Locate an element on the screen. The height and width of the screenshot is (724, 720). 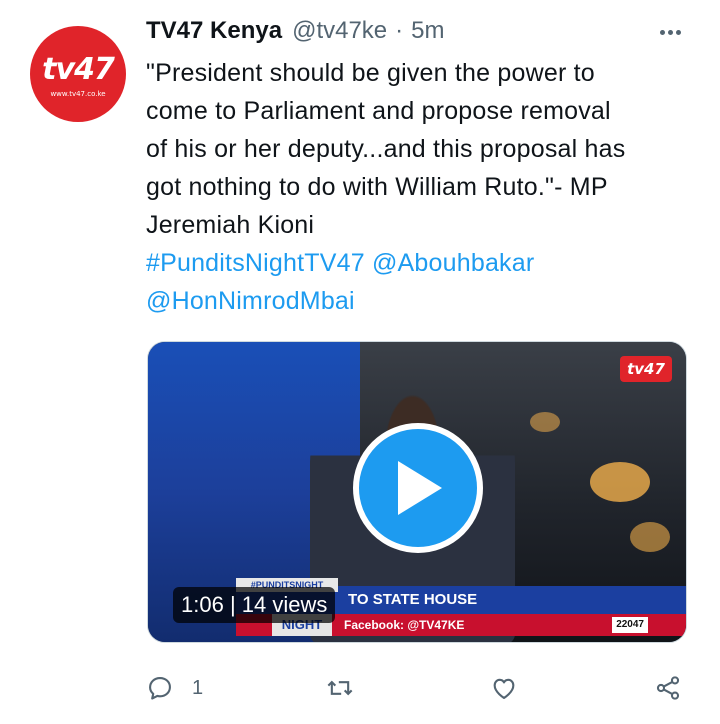
like-icon is located at coordinates (504, 688).